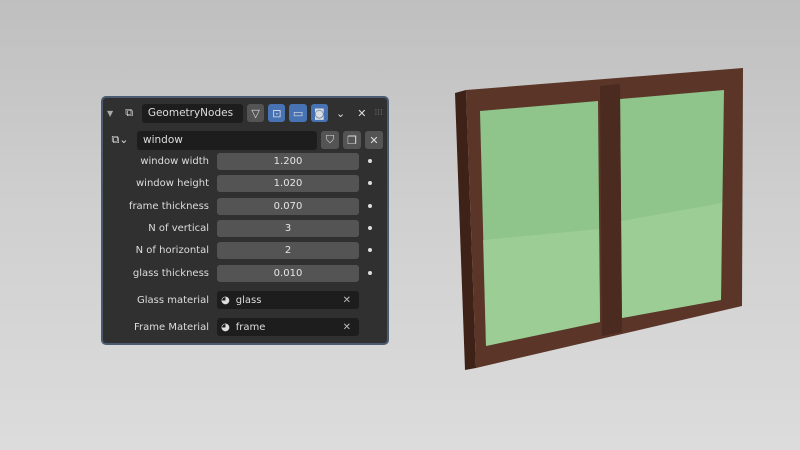 Image resolution: width=800 pixels, height=450 pixels. What do you see at coordinates (611, 210) in the screenshot?
I see `mullion` at bounding box center [611, 210].